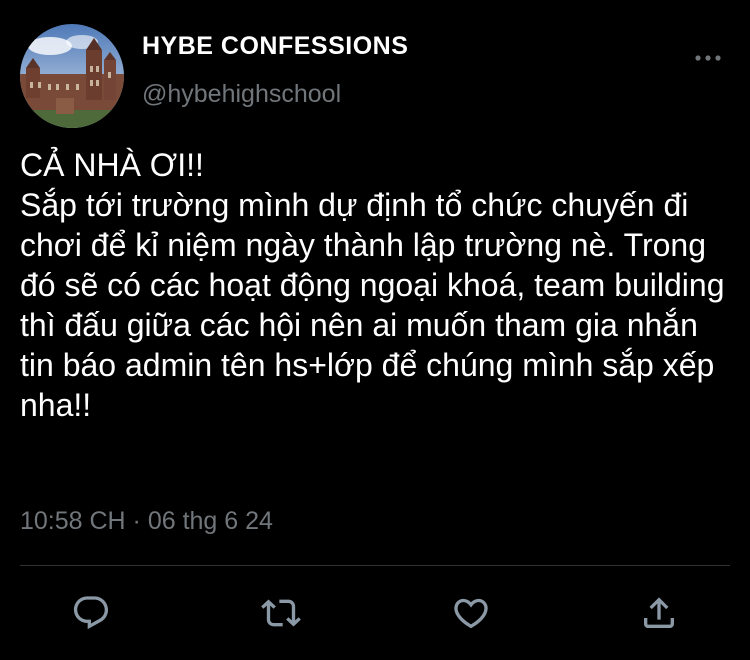 Image resolution: width=750 pixels, height=660 pixels. I want to click on reply-button, so click(91, 613).